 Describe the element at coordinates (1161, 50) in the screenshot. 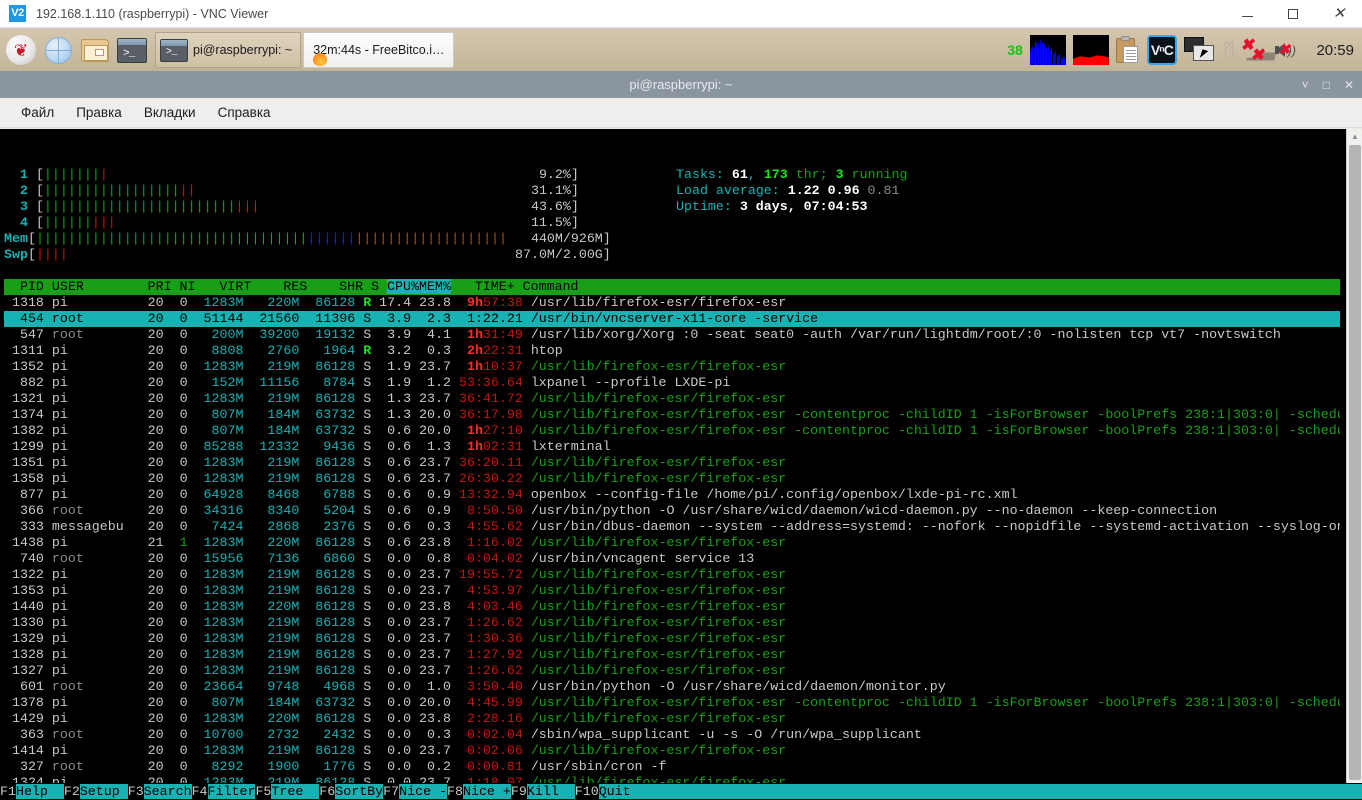

I see `vnc-tray-icon: VⁿC` at that location.